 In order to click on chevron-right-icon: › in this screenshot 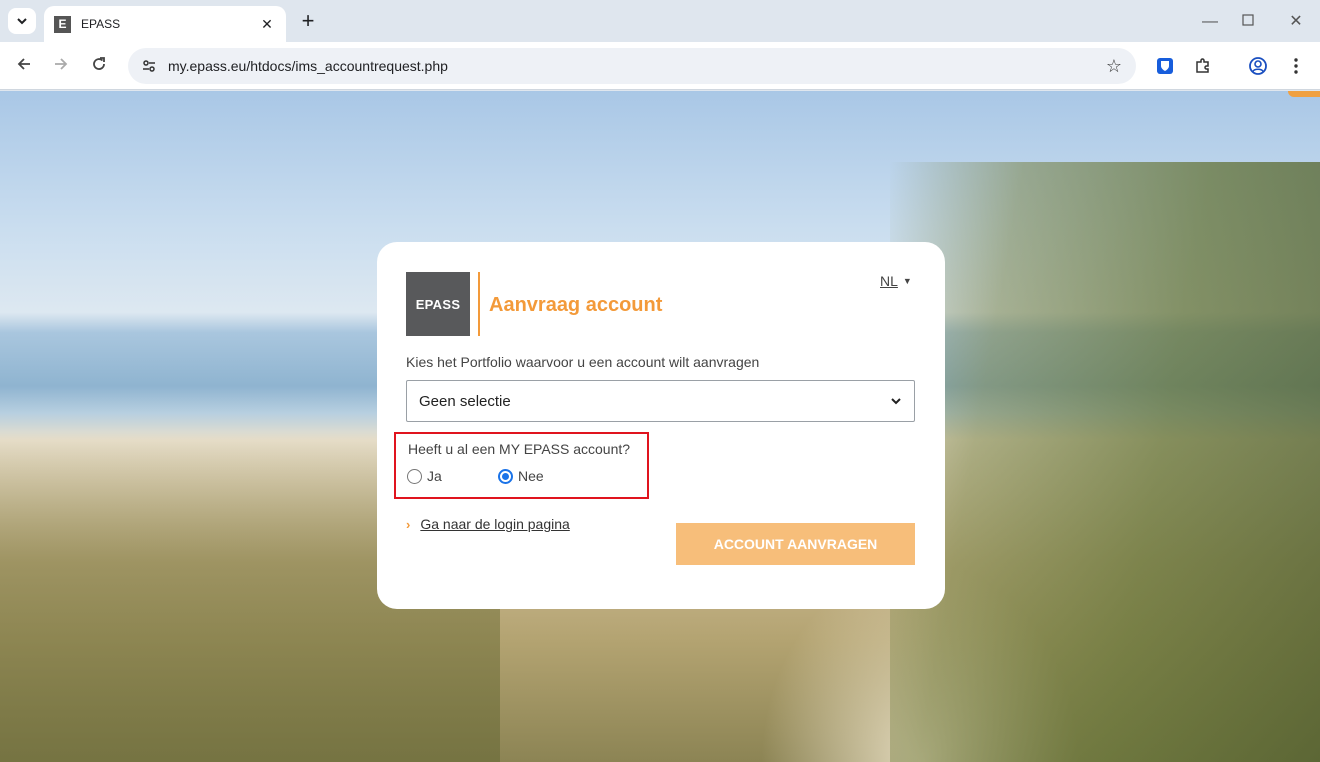, I will do `click(408, 524)`.